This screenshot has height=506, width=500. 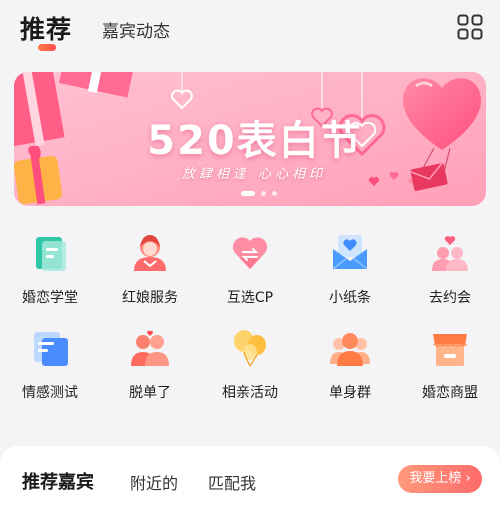 What do you see at coordinates (255, 141) in the screenshot?
I see `banner-title: 520表白节` at bounding box center [255, 141].